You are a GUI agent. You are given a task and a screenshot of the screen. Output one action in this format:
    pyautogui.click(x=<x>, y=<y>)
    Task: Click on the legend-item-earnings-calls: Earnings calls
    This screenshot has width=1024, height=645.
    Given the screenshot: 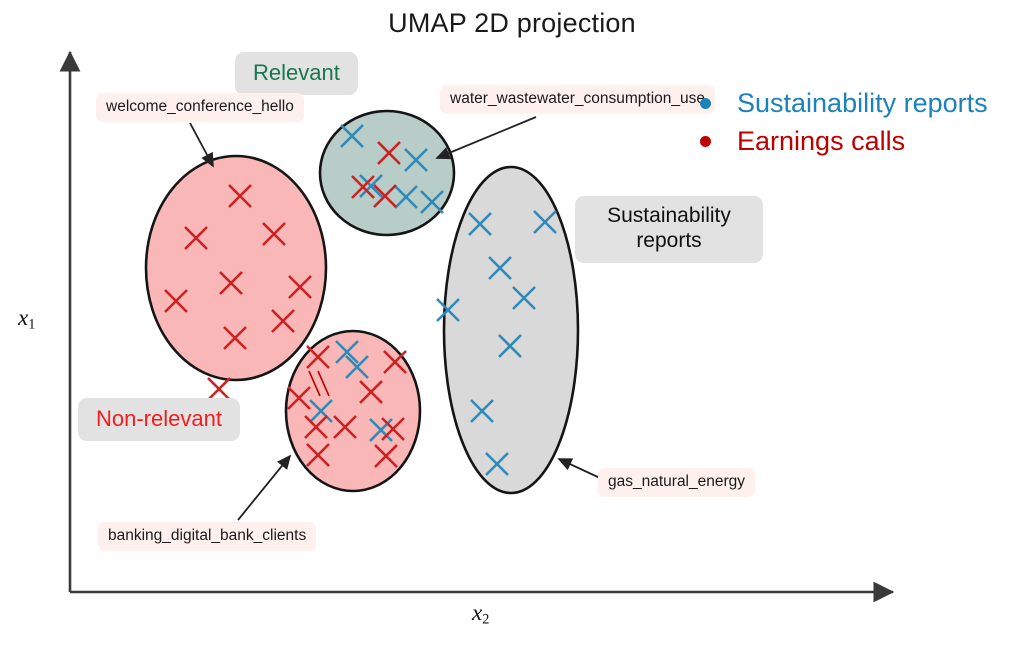 What is the action you would take?
    pyautogui.click(x=844, y=141)
    